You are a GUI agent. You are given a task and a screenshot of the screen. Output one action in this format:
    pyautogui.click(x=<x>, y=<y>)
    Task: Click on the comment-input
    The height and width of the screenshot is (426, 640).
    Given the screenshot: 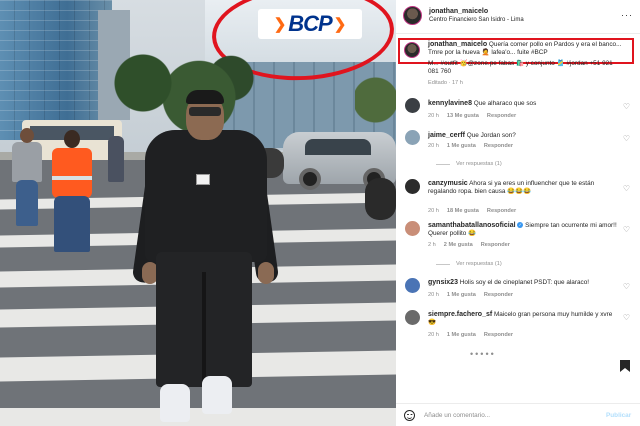 What is the action you would take?
    pyautogui.click(x=504, y=415)
    